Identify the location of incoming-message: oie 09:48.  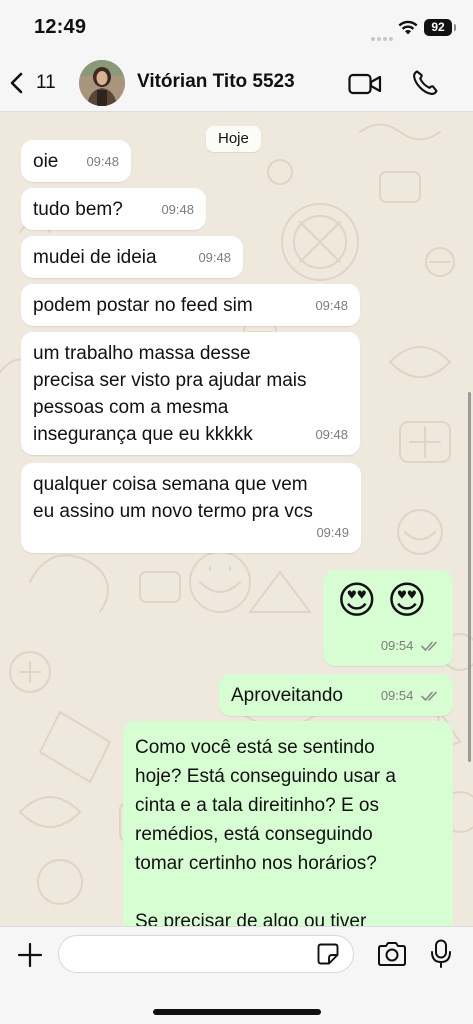
(76, 161).